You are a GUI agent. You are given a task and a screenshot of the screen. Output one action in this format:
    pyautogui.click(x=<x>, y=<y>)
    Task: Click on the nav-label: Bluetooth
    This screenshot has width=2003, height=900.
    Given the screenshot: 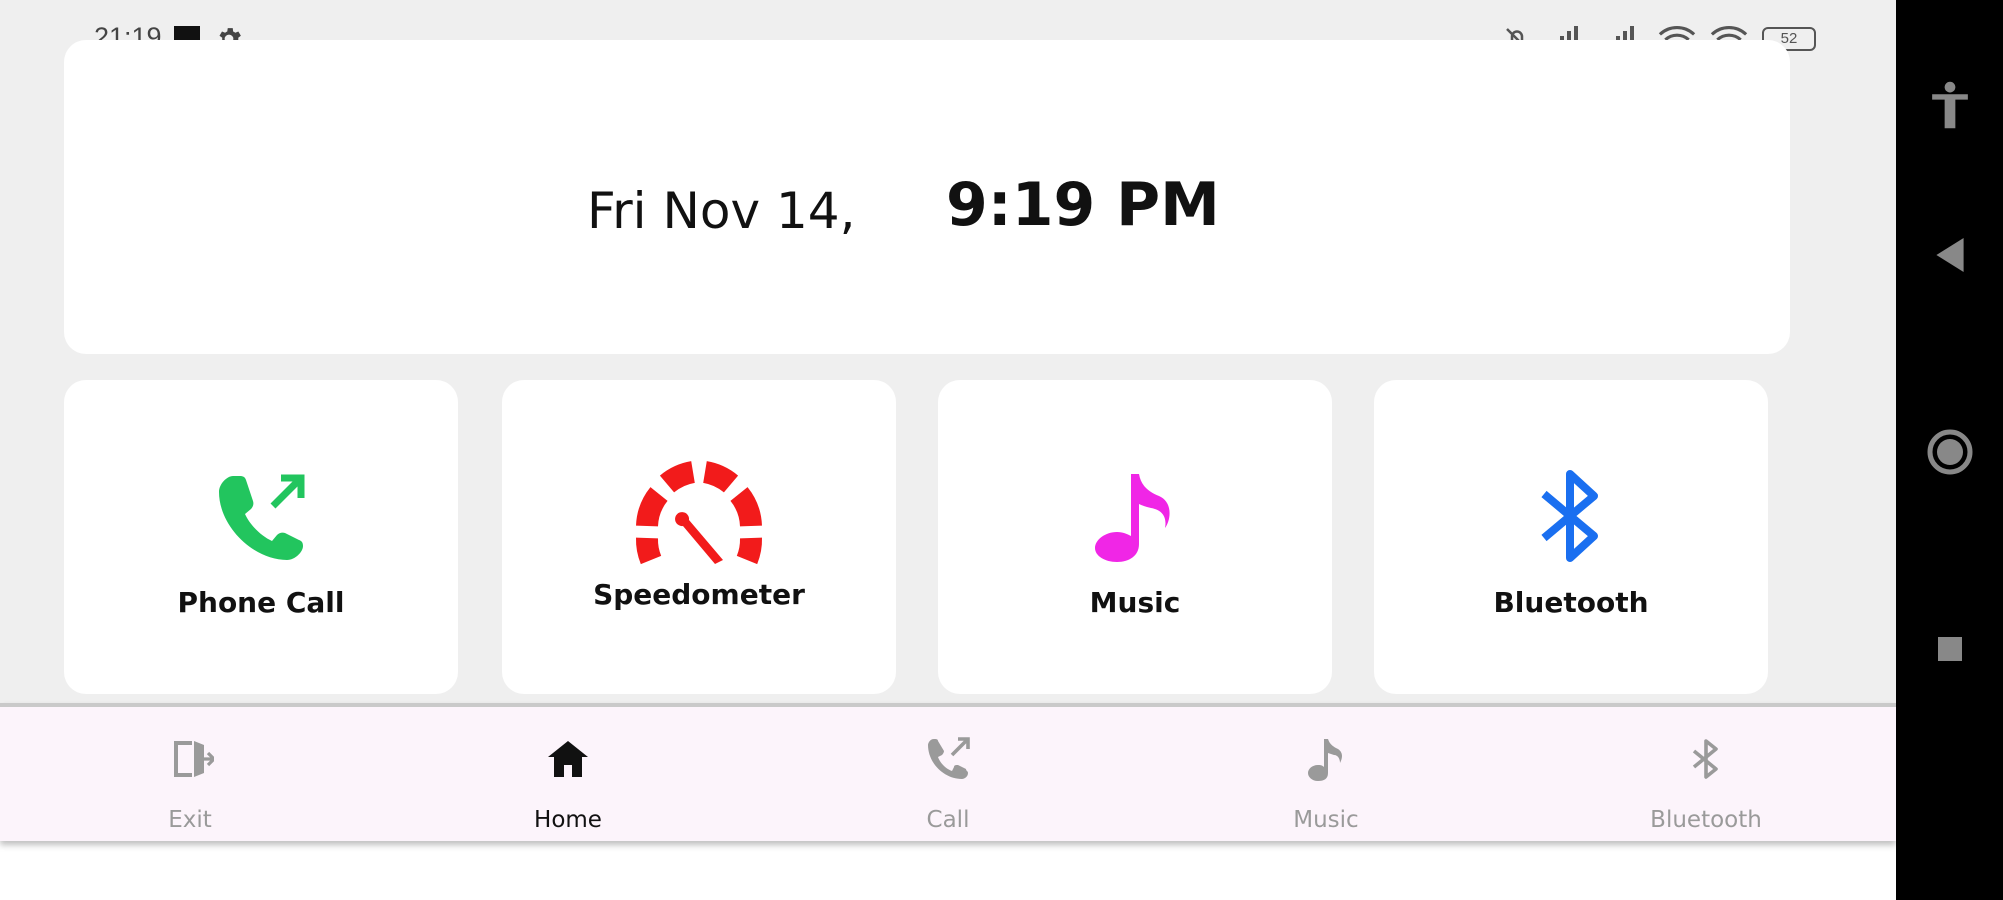 What is the action you would take?
    pyautogui.click(x=1706, y=820)
    